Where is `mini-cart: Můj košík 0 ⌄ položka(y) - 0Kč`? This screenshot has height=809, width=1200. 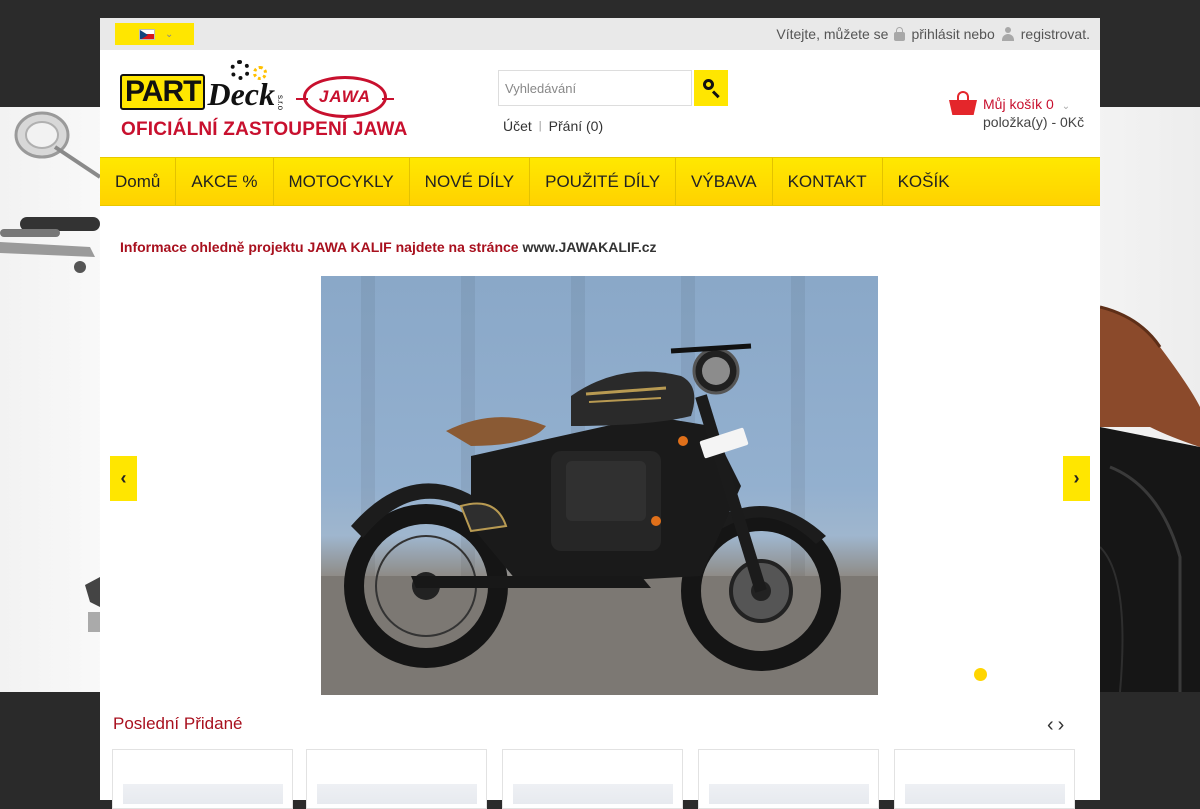 mini-cart: Můj košík 0 ⌄ položka(y) - 0Kč is located at coordinates (1020, 110).